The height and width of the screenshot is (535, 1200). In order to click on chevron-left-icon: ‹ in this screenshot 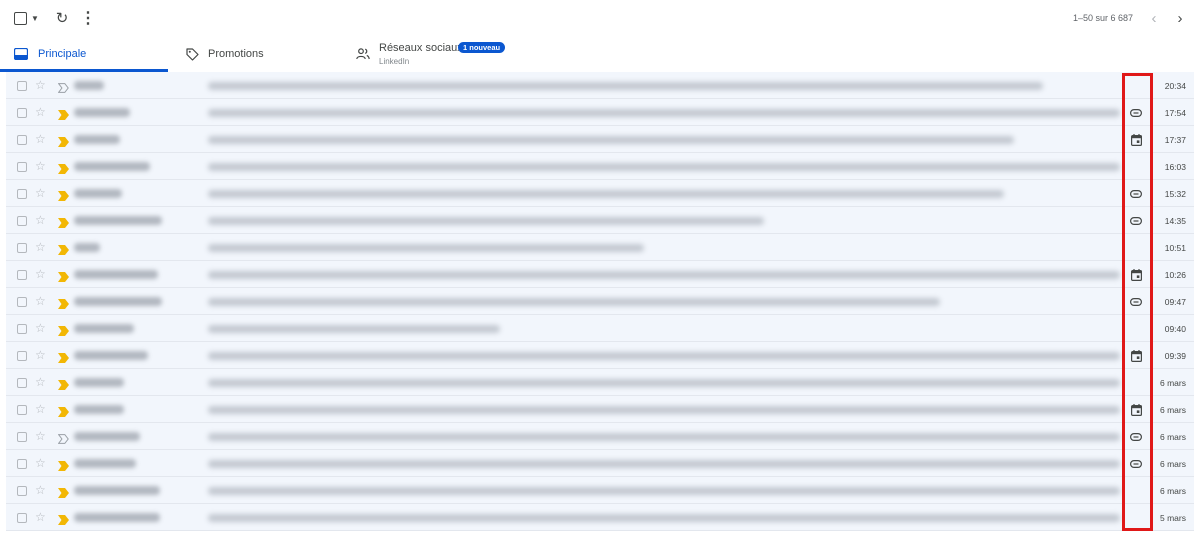, I will do `click(1154, 18)`.